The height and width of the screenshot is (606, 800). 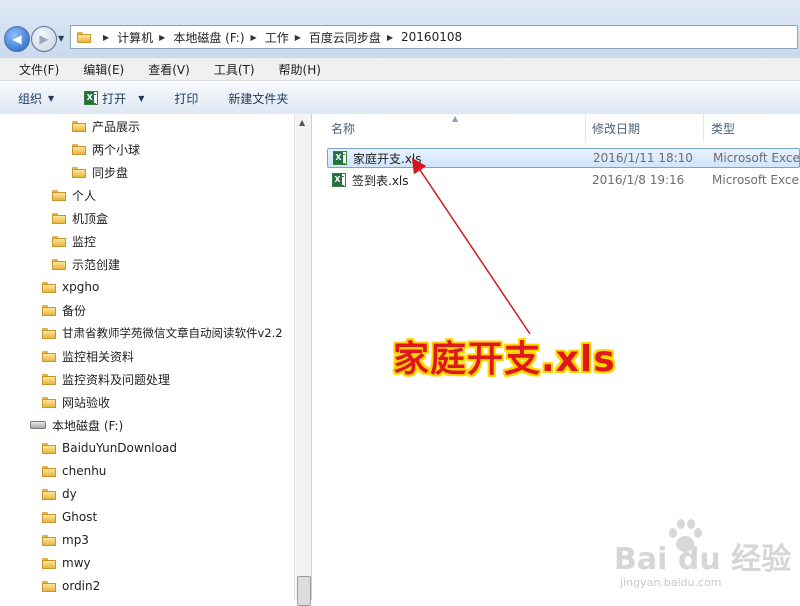 What do you see at coordinates (59, 494) in the screenshot?
I see `tree-item: dy` at bounding box center [59, 494].